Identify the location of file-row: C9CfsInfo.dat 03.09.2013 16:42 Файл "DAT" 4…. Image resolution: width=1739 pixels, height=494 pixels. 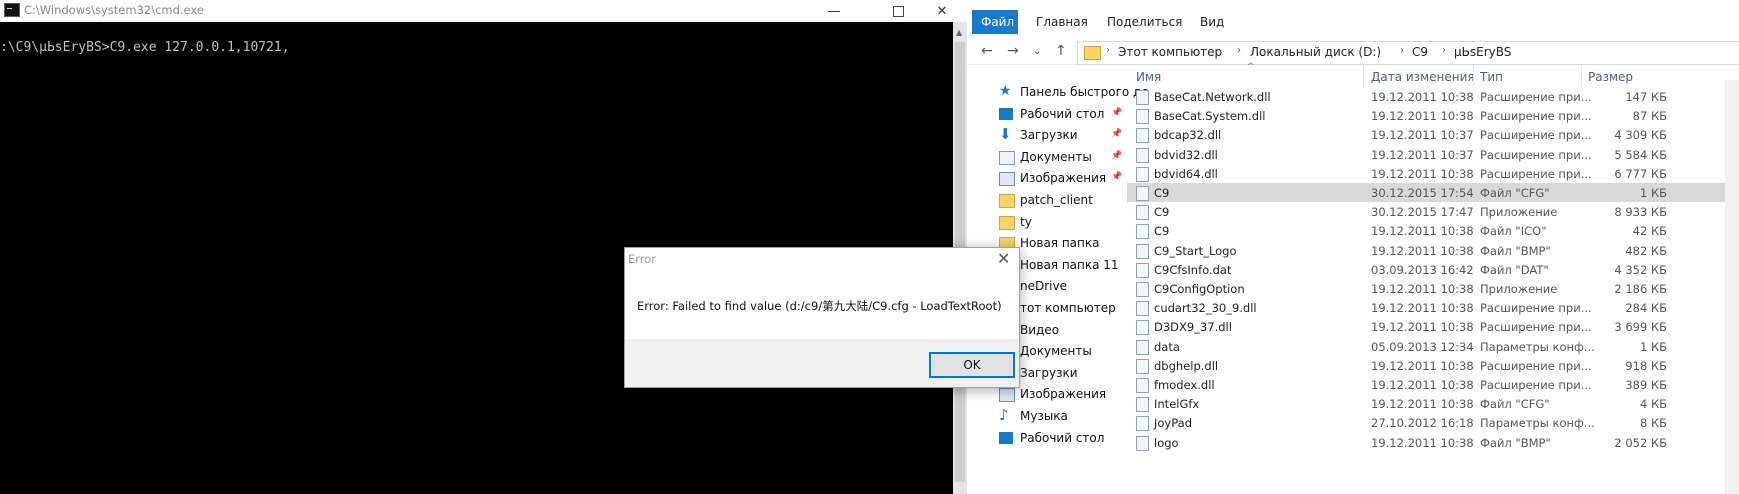
(1426, 269).